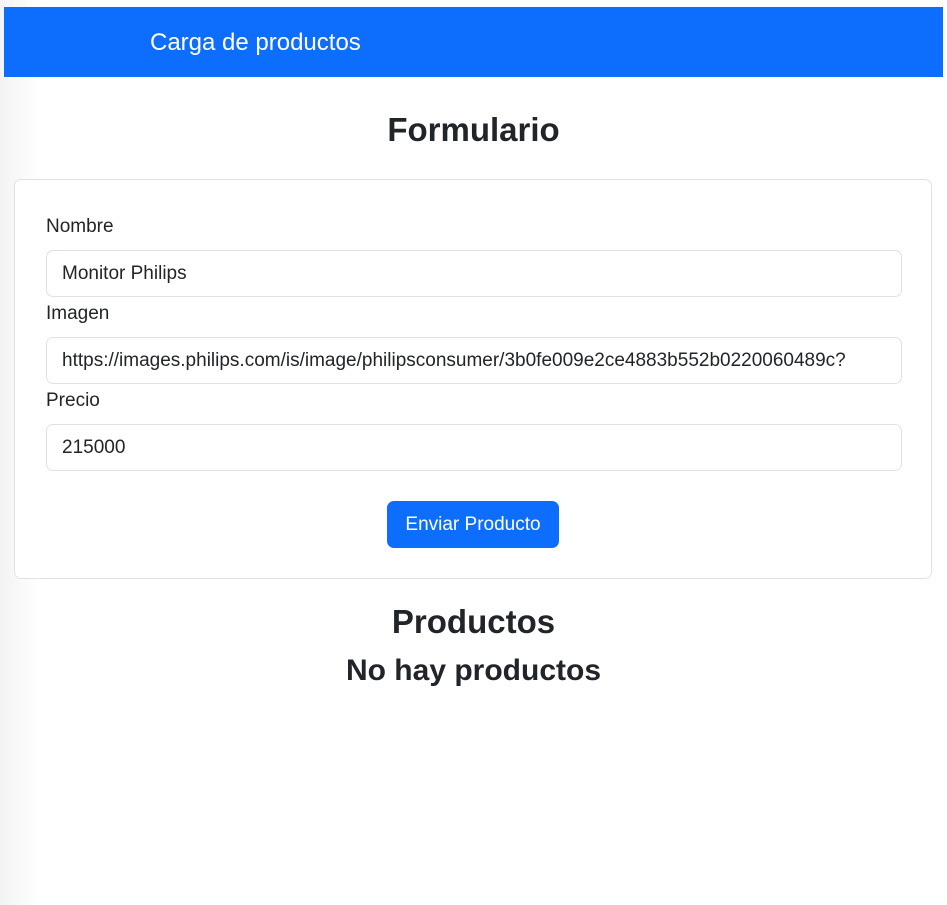  What do you see at coordinates (474, 360) in the screenshot?
I see `image-url-input` at bounding box center [474, 360].